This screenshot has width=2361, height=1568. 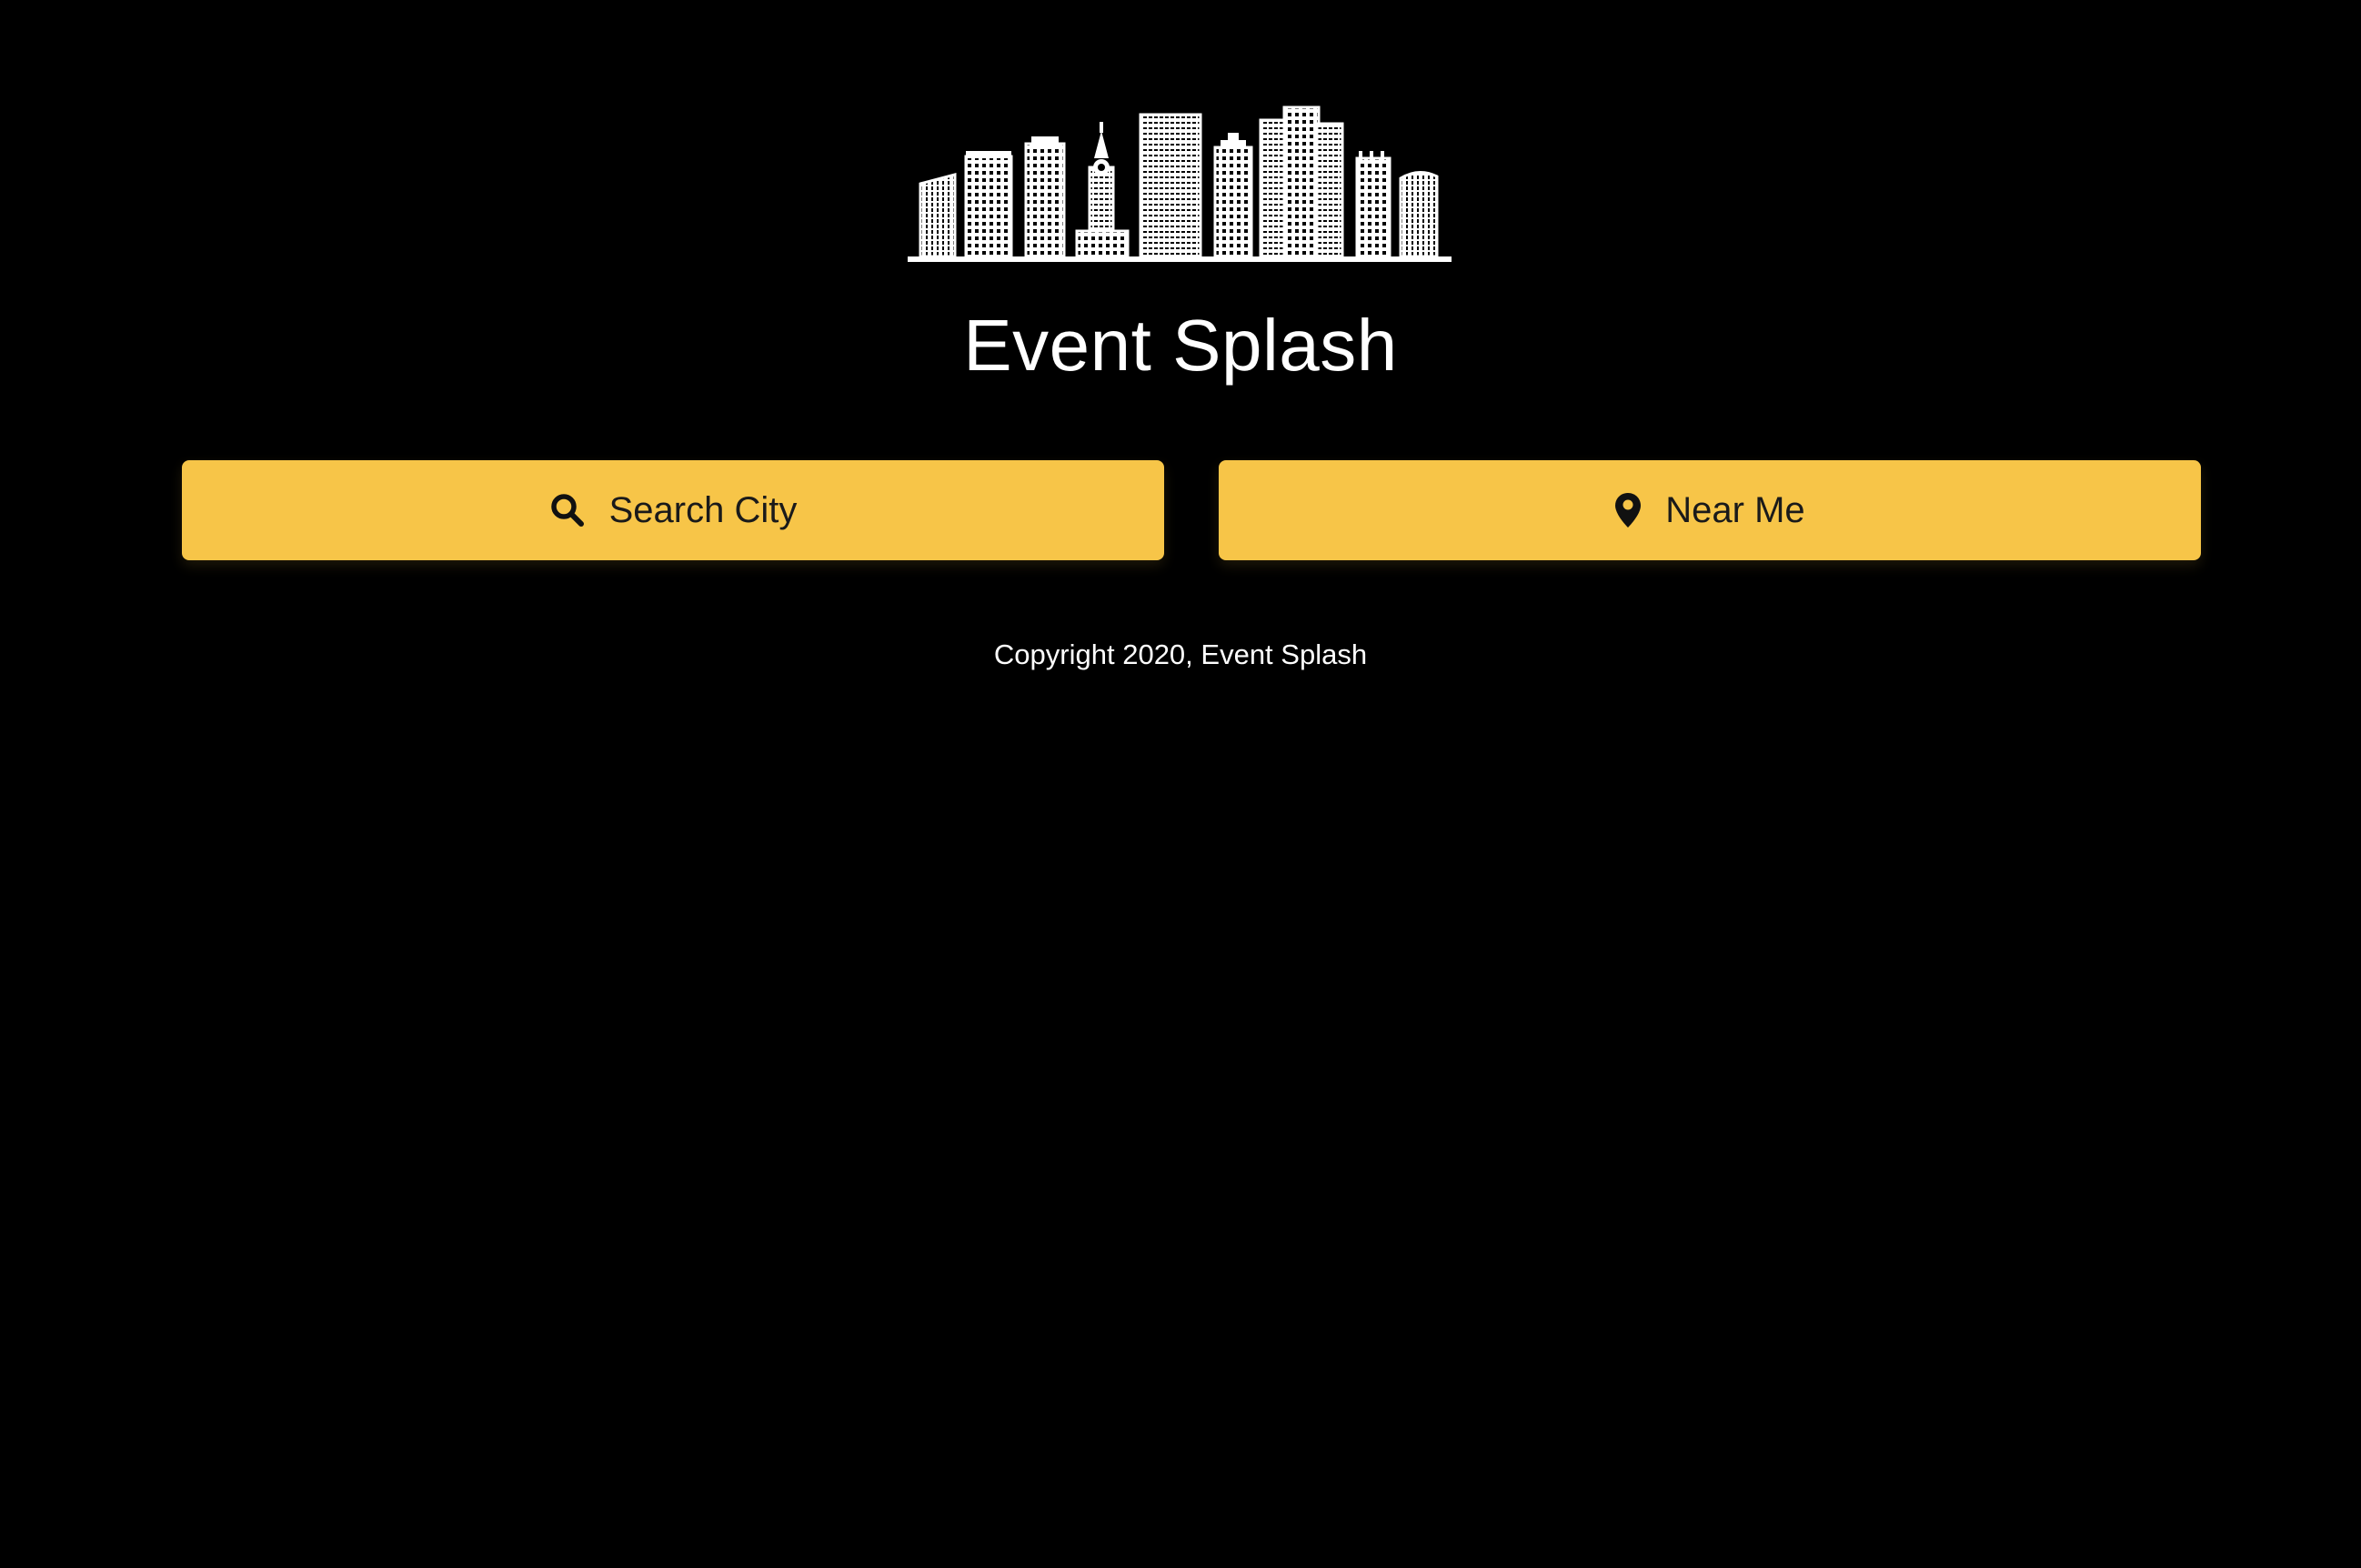 I want to click on city-skyline-icon, so click(x=1180, y=184).